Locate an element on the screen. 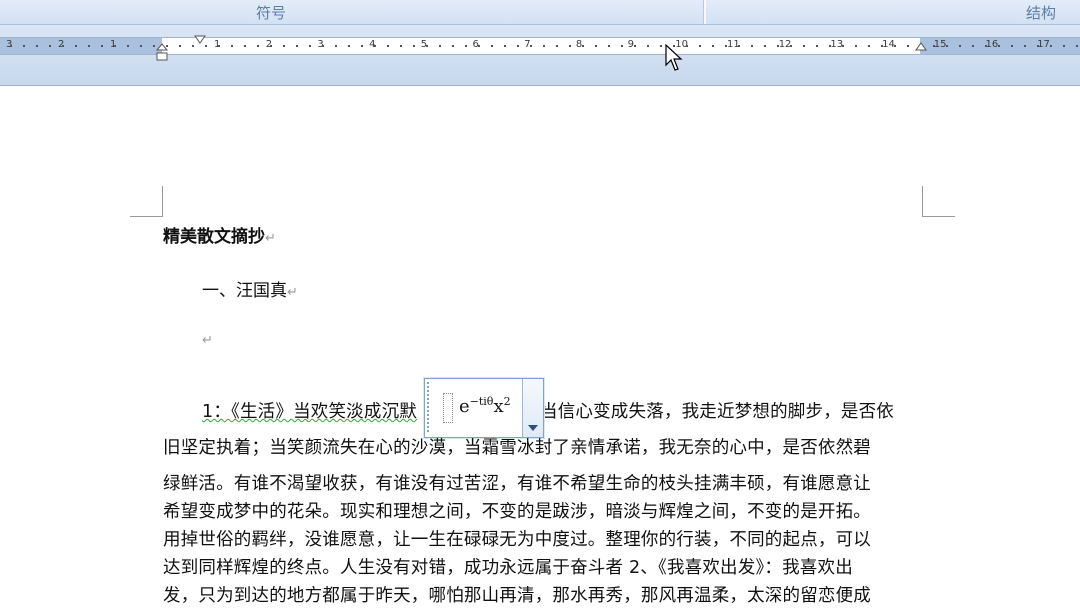 The width and height of the screenshot is (1080, 608). equation-options-button is located at coordinates (532, 408).